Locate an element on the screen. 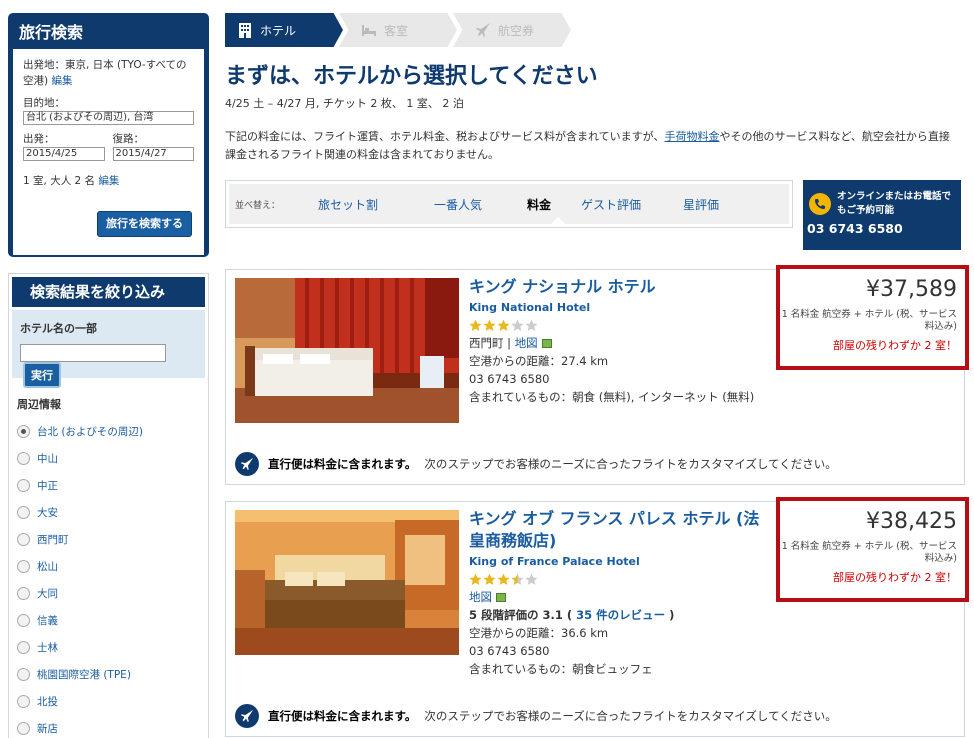  reviews-link: 35 件のレビュー is located at coordinates (620, 615).